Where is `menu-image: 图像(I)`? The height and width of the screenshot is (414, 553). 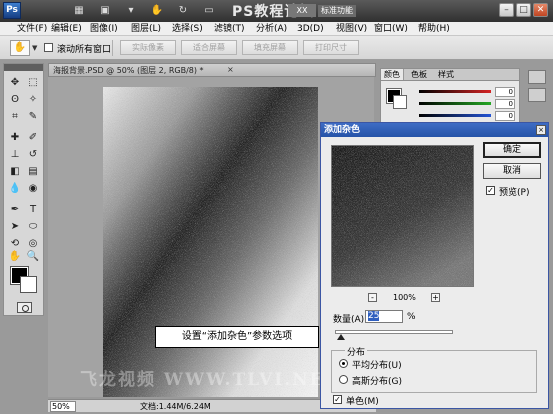 menu-image: 图像(I) is located at coordinates (104, 29).